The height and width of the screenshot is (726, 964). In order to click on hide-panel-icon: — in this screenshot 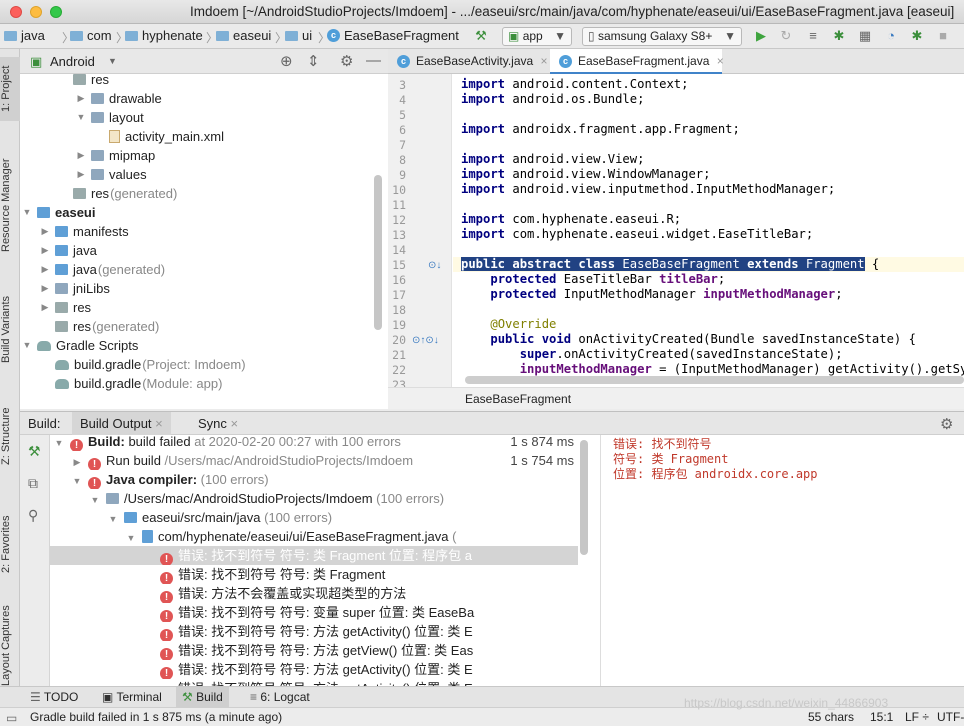, I will do `click(373, 60)`.